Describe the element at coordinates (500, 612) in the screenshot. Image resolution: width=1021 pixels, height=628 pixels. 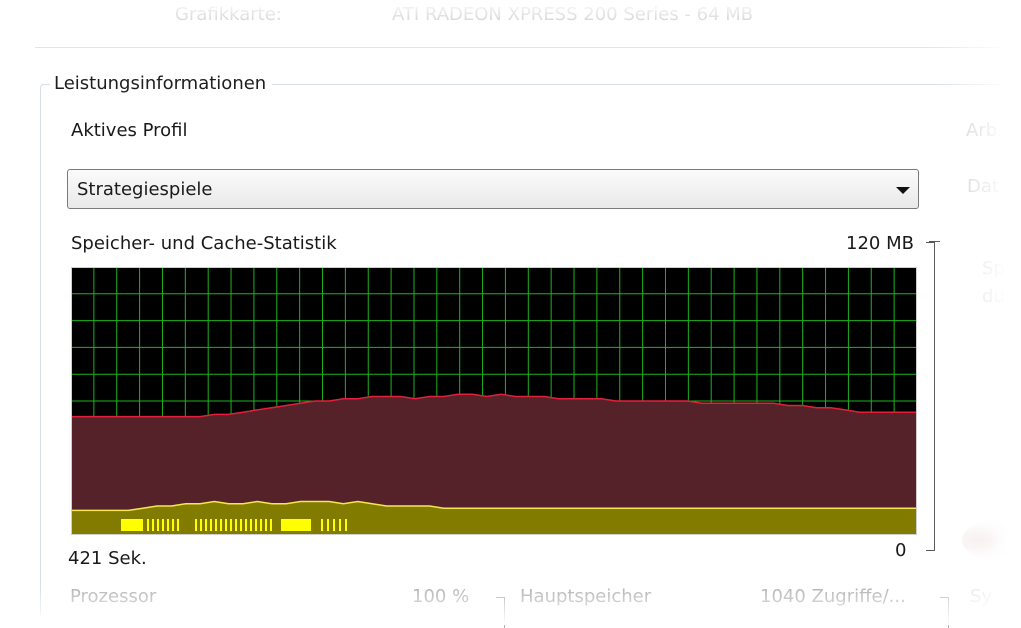
I see `cpu-bracket` at that location.